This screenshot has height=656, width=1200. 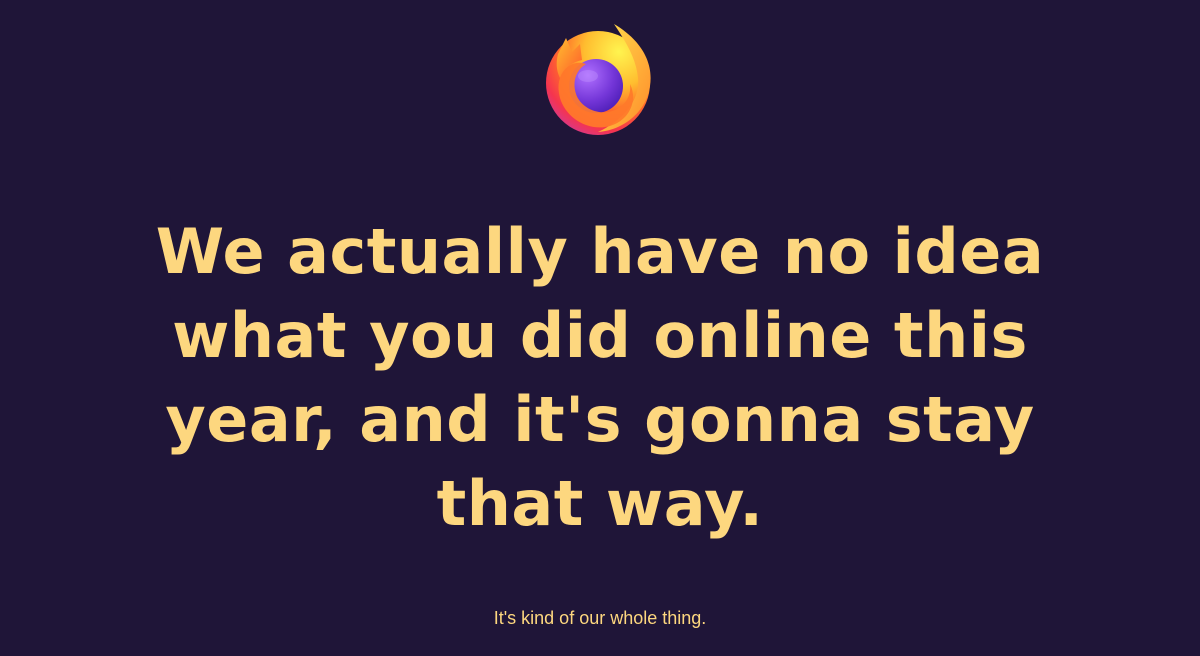 What do you see at coordinates (600, 78) in the screenshot?
I see `firefox-logo-icon` at bounding box center [600, 78].